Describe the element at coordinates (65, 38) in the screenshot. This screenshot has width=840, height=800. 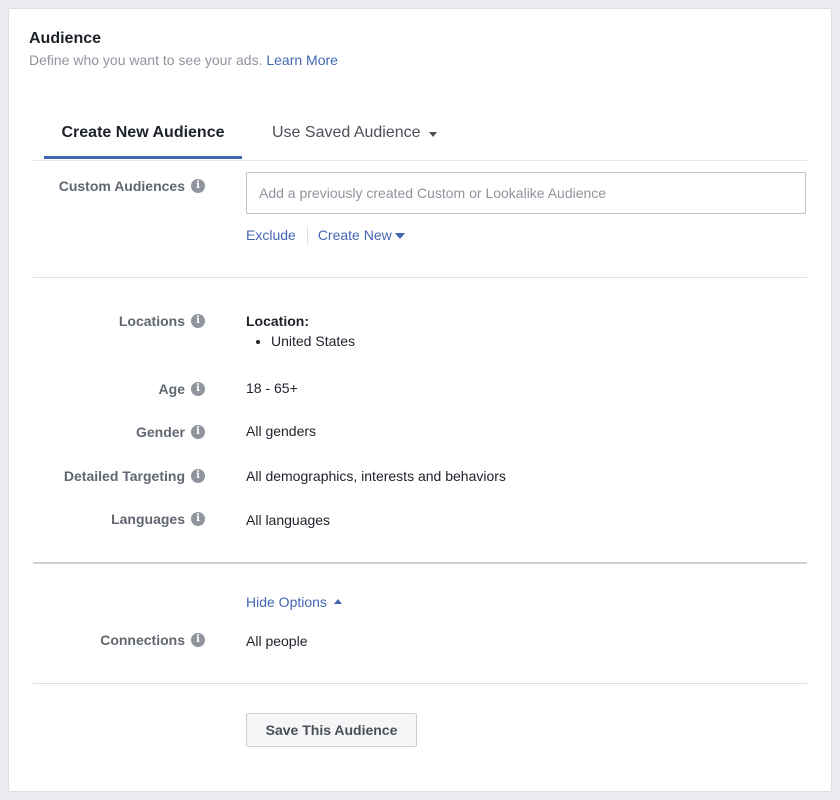
I see `section-title: Audience` at that location.